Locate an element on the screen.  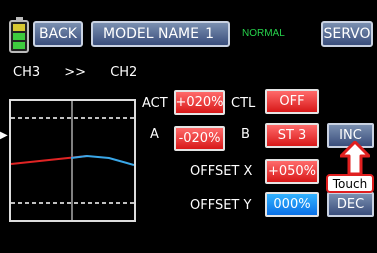
touch-hint: Touch is located at coordinates (350, 183).